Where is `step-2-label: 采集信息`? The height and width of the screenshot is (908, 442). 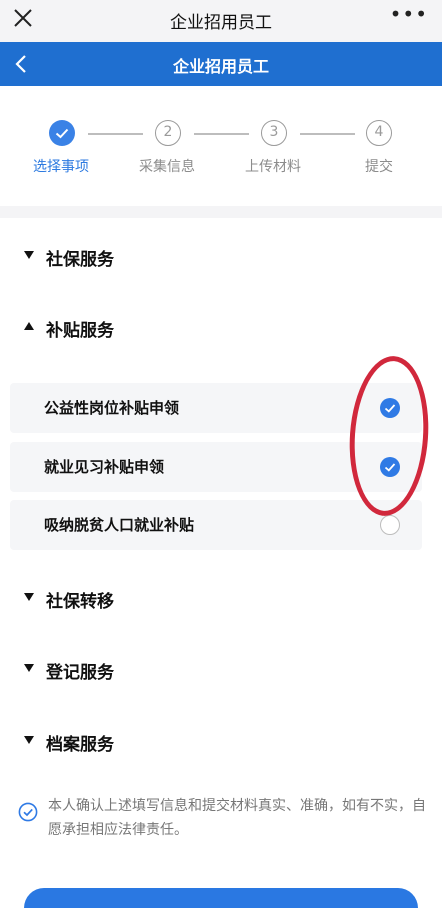 step-2-label: 采集信息 is located at coordinates (167, 167).